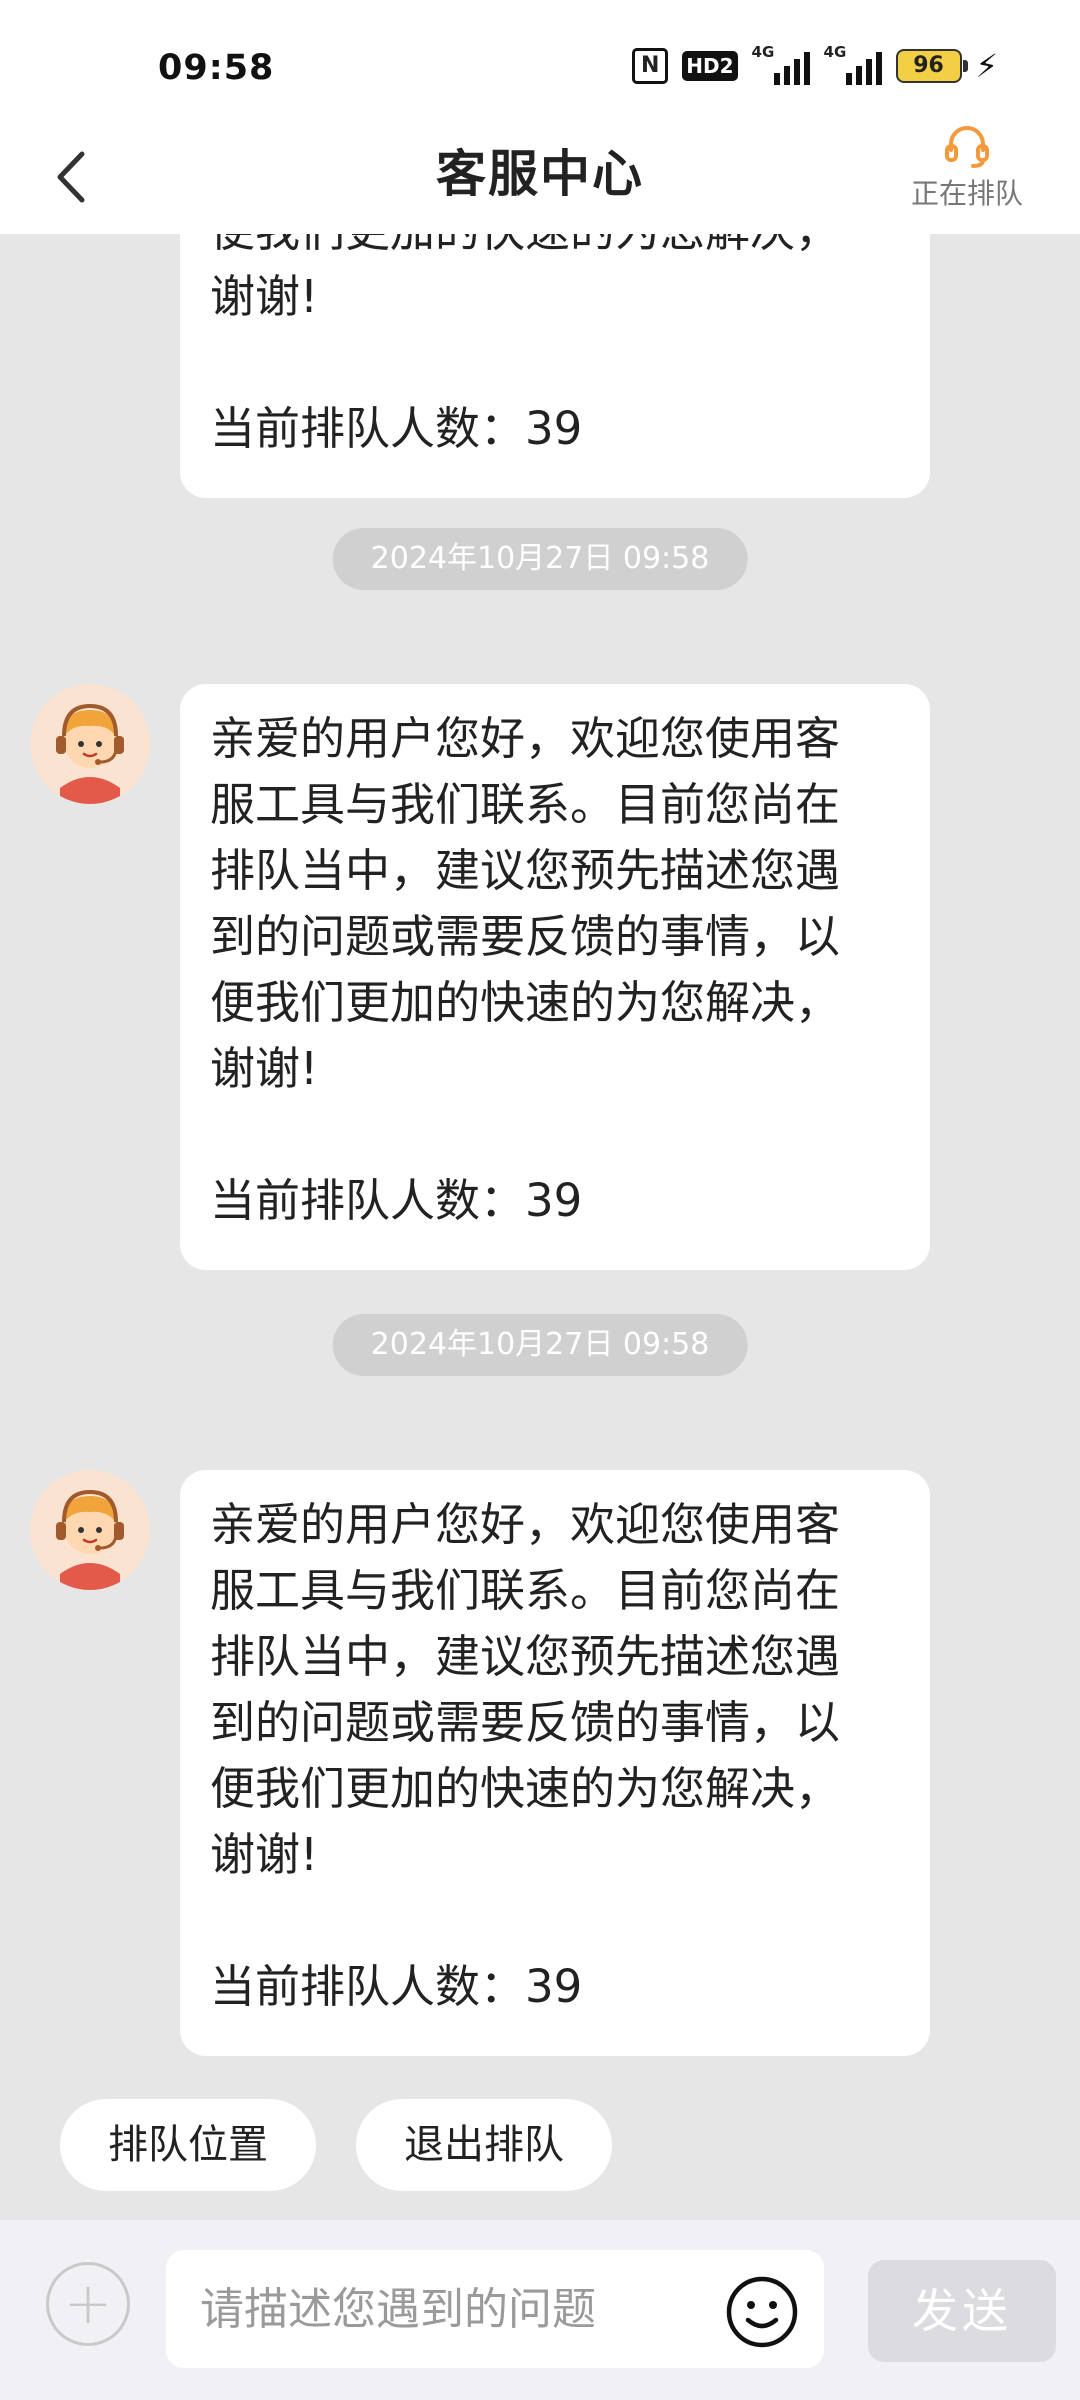 The height and width of the screenshot is (2400, 1080). Describe the element at coordinates (986, 66) in the screenshot. I see `charging-bolt-icon: ⚡︎` at that location.